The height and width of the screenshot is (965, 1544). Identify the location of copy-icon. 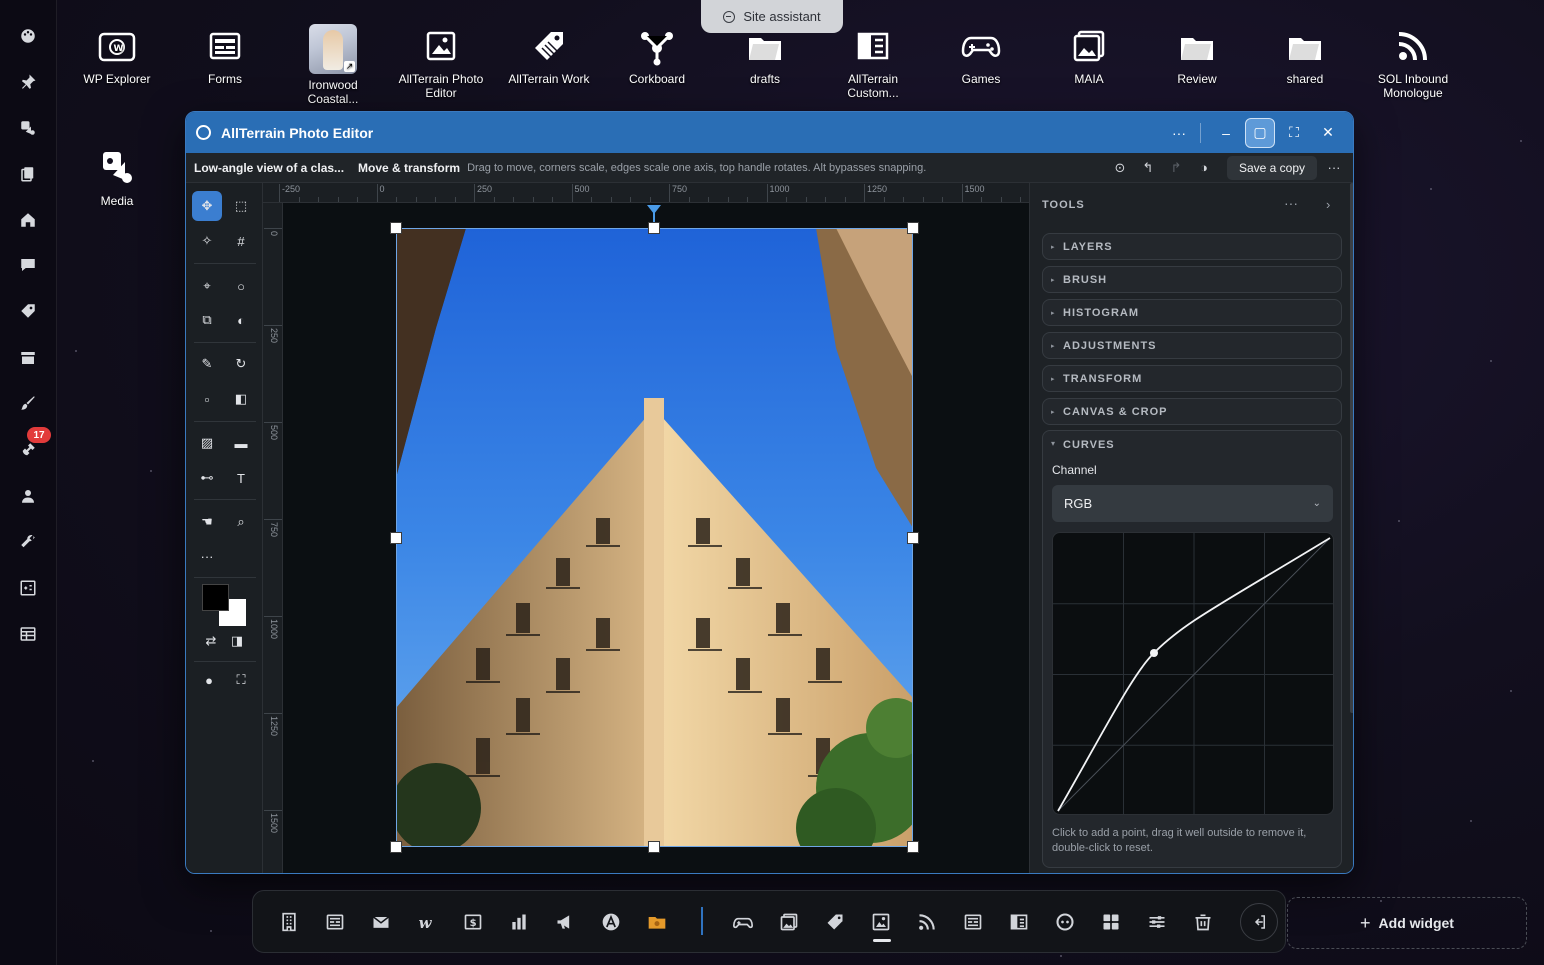
(28, 174).